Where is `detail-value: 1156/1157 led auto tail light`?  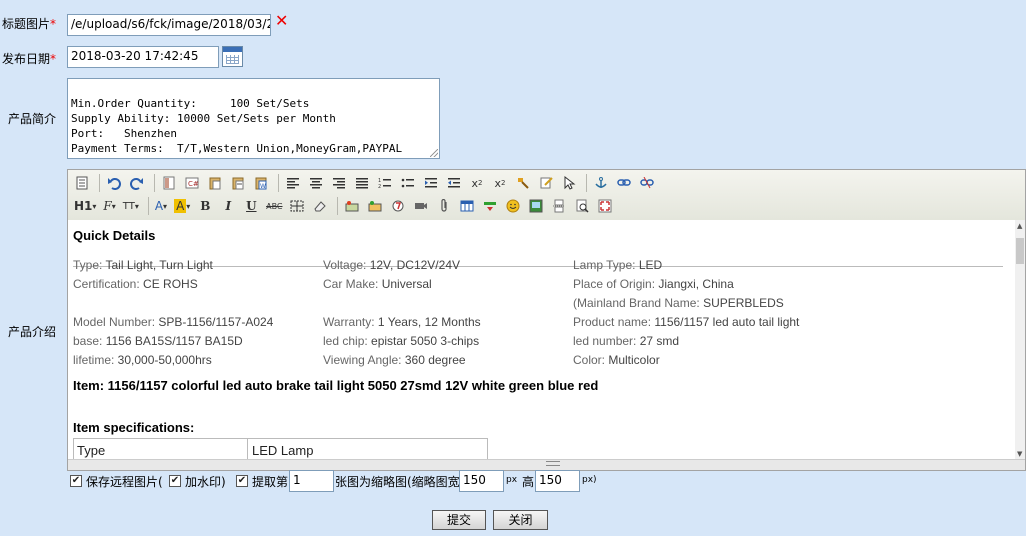
detail-value: 1156/1157 led auto tail light is located at coordinates (725, 322).